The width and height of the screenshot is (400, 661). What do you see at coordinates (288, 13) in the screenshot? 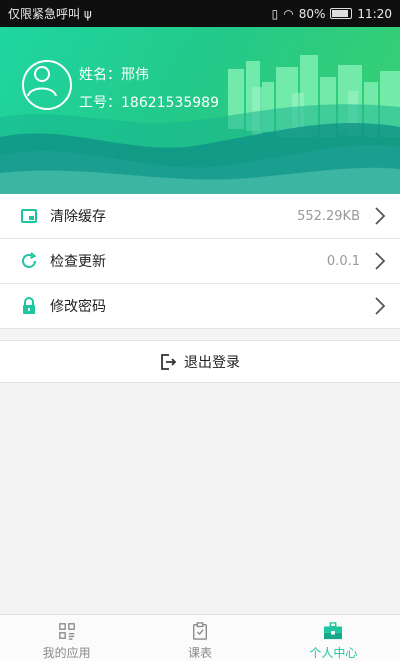
I see `wifi-icon: ◠` at bounding box center [288, 13].